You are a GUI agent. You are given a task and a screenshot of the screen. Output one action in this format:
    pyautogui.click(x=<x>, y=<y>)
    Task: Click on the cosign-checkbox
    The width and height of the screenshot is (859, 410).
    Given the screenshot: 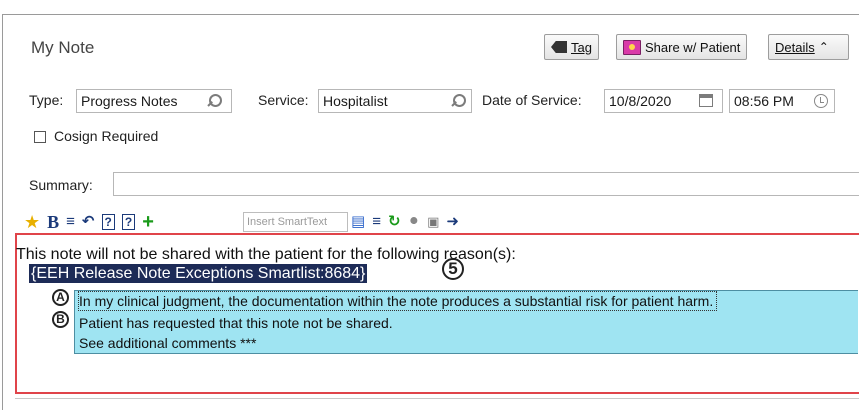 What is the action you would take?
    pyautogui.click(x=40, y=137)
    